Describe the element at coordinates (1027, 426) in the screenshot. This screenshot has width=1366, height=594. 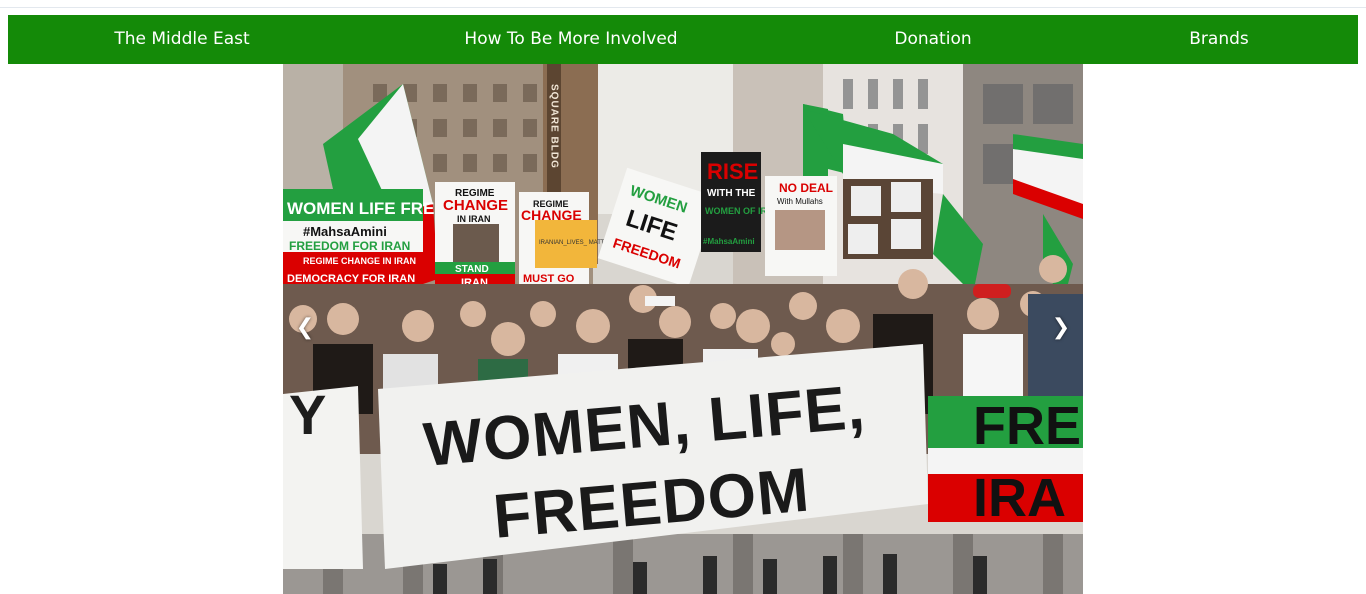
I see `right-banner-line-1: FRE` at that location.